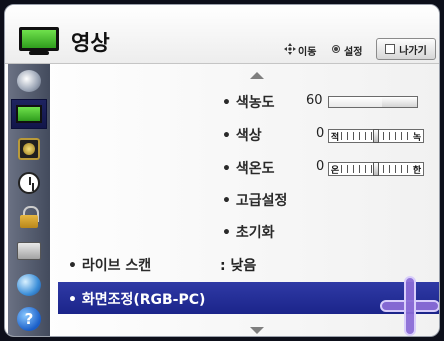 The height and width of the screenshot is (341, 444). I want to click on list-item-reset: • 초기화, so click(244, 231).